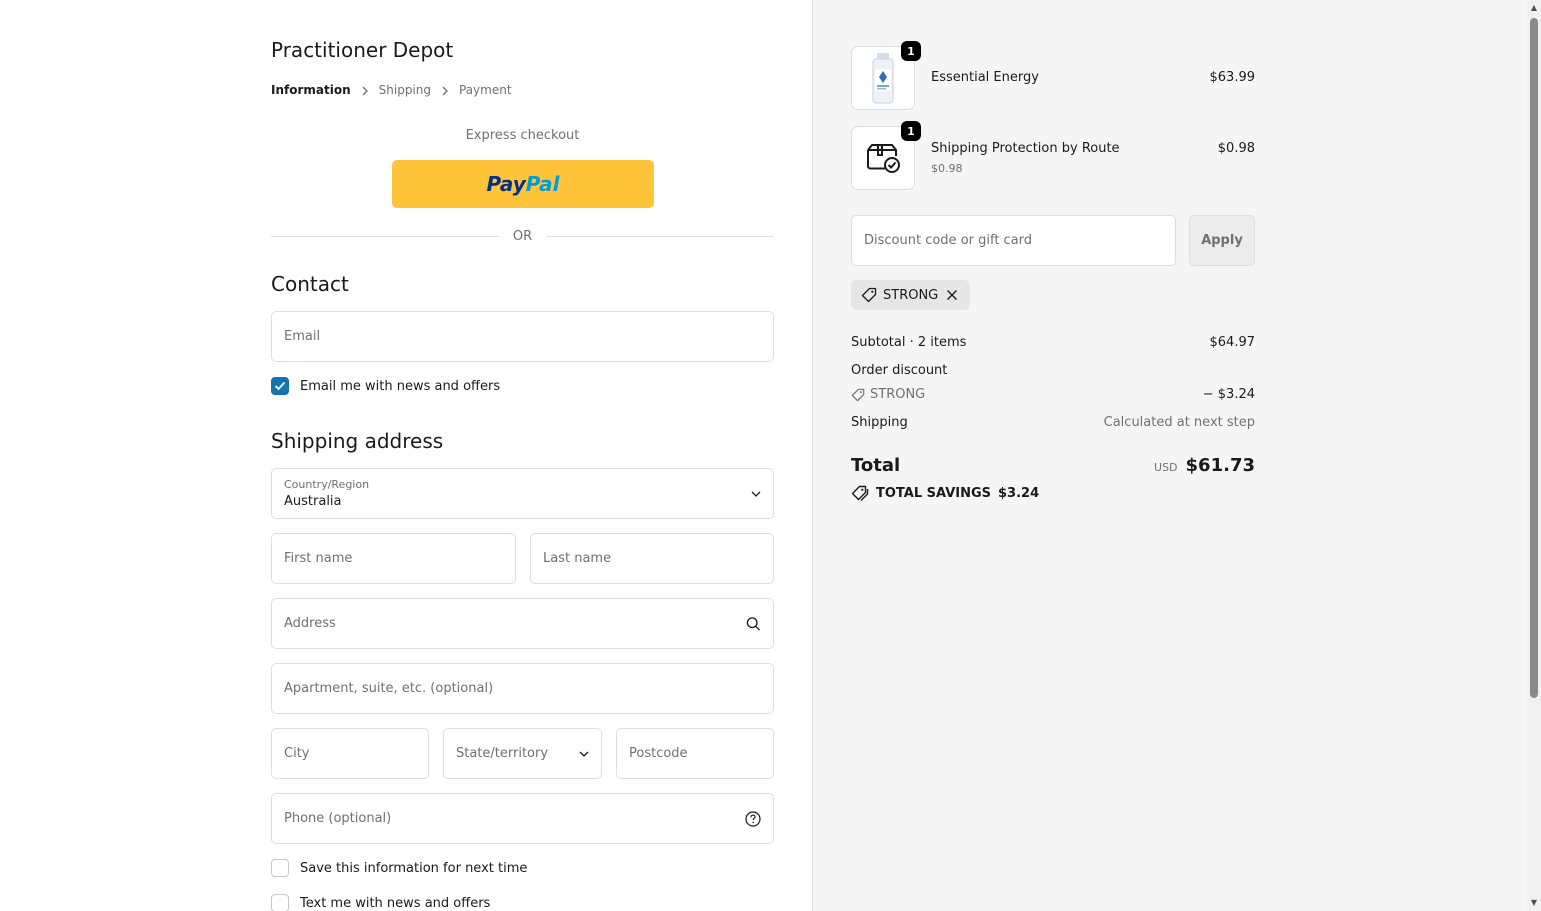  What do you see at coordinates (1232, 342) in the screenshot?
I see `subtotal-value: $64.97` at bounding box center [1232, 342].